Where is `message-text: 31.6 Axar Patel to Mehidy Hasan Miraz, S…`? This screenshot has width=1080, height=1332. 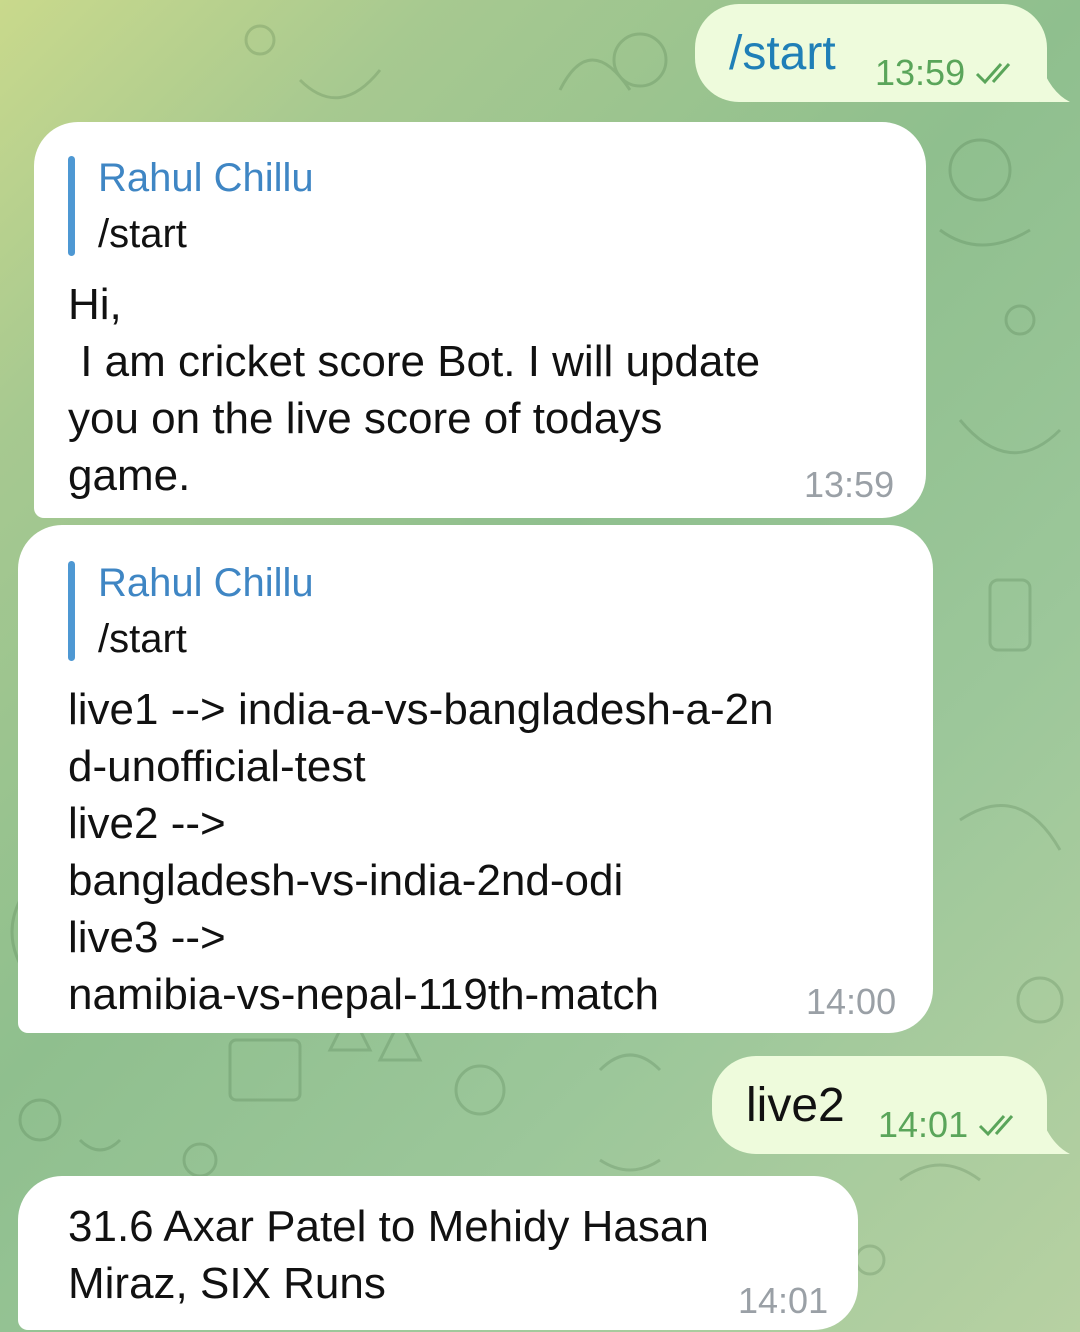 message-text: 31.6 Axar Patel to Mehidy Hasan Miraz, S… is located at coordinates (388, 1255).